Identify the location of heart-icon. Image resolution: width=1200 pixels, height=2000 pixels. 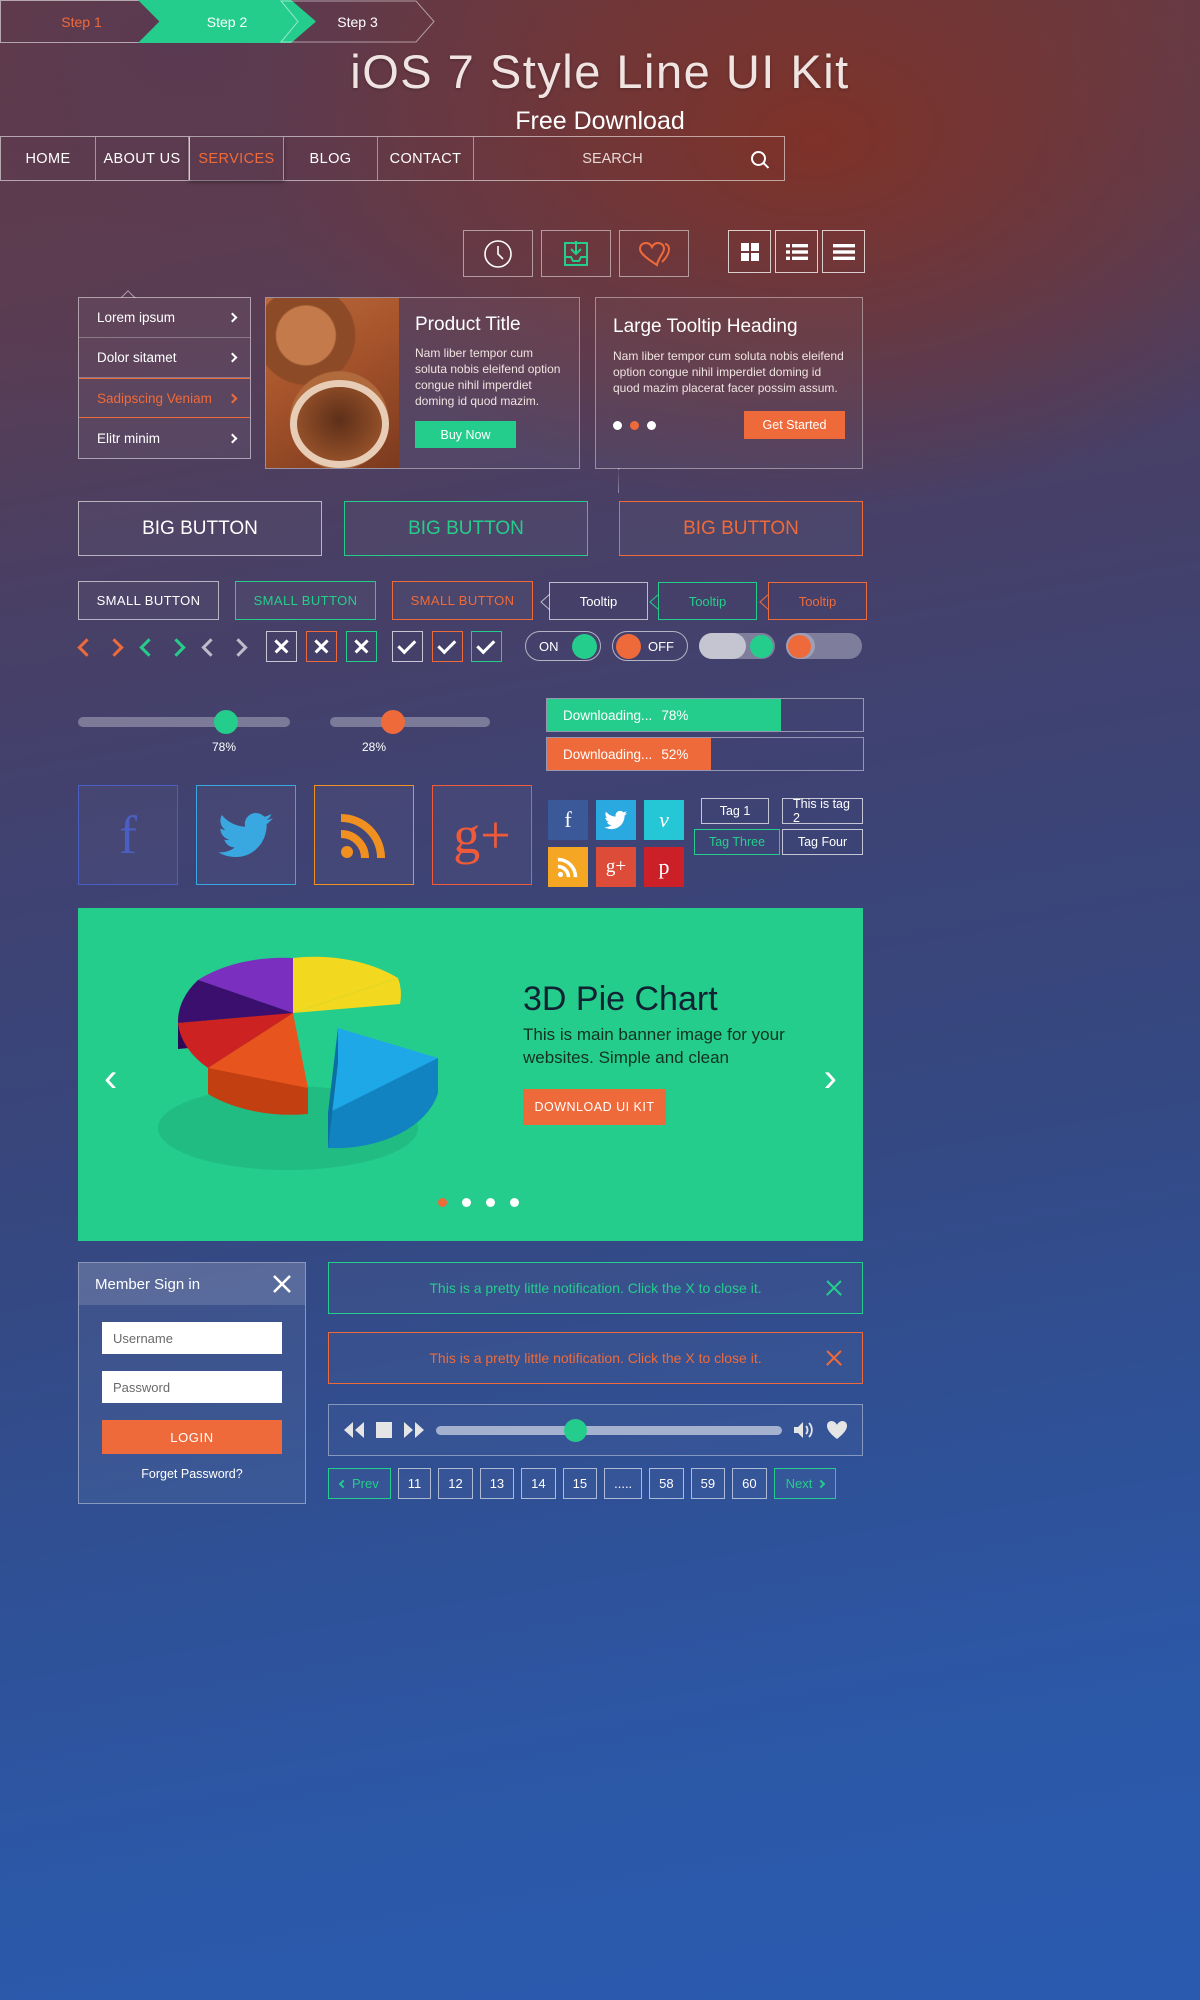
(837, 1430).